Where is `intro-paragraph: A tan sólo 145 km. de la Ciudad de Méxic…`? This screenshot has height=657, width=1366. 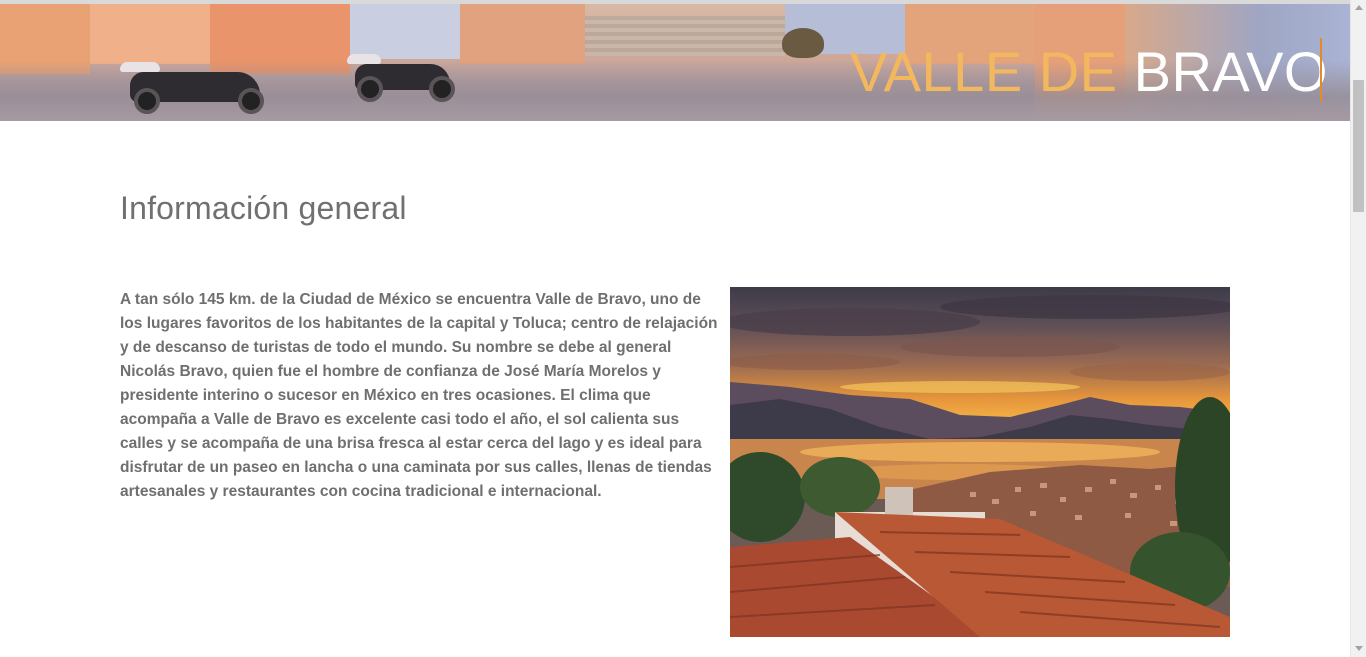 intro-paragraph: A tan sólo 145 km. de la Ciudad de Méxic… is located at coordinates (419, 395).